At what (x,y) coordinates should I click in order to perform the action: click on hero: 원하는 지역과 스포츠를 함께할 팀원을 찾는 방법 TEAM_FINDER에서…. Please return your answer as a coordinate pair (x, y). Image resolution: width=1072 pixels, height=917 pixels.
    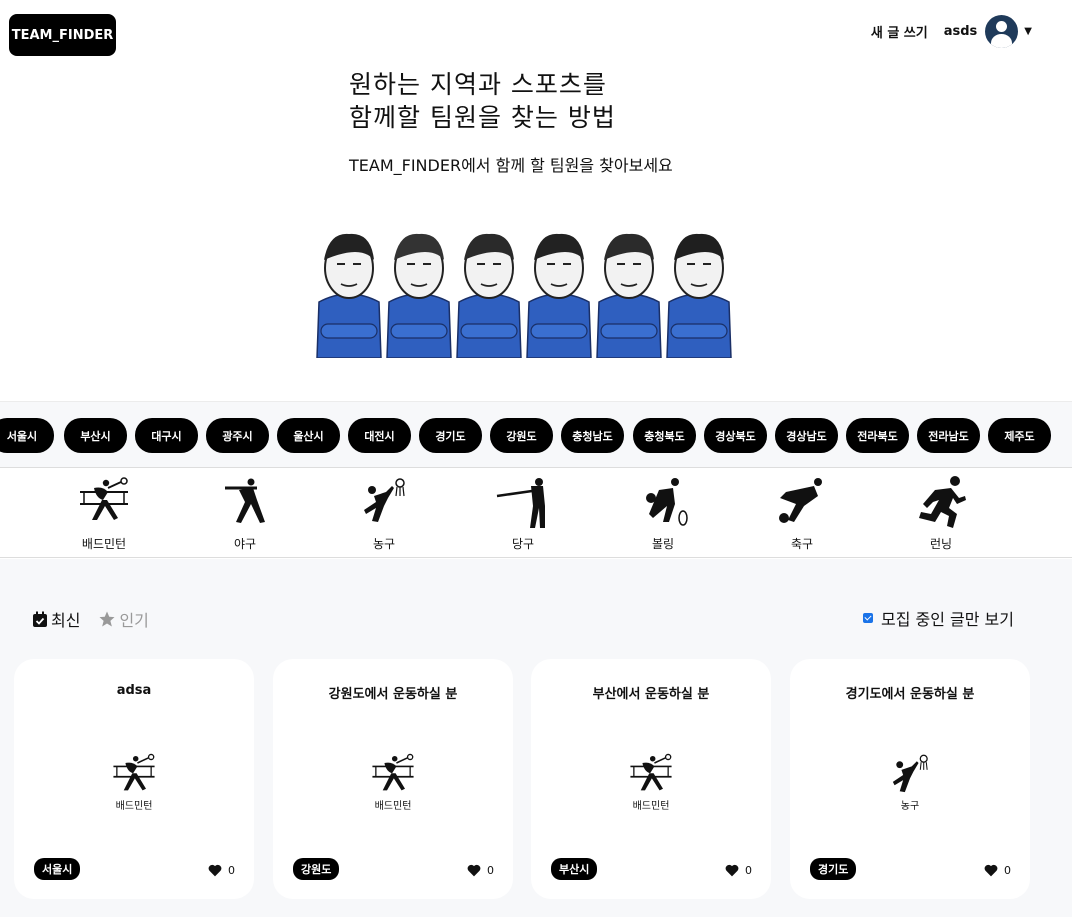
    Looking at the image, I should click on (511, 122).